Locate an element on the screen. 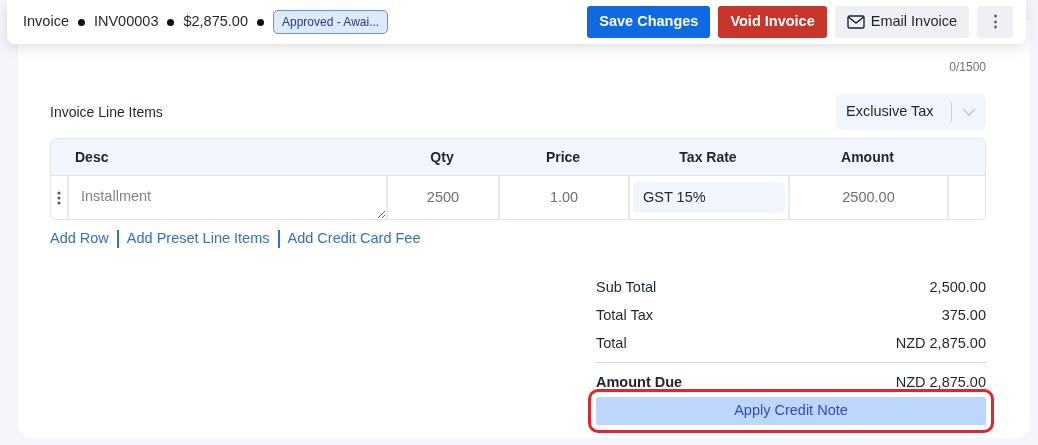 This screenshot has width=1038, height=445. column-header: Amount is located at coordinates (867, 157).